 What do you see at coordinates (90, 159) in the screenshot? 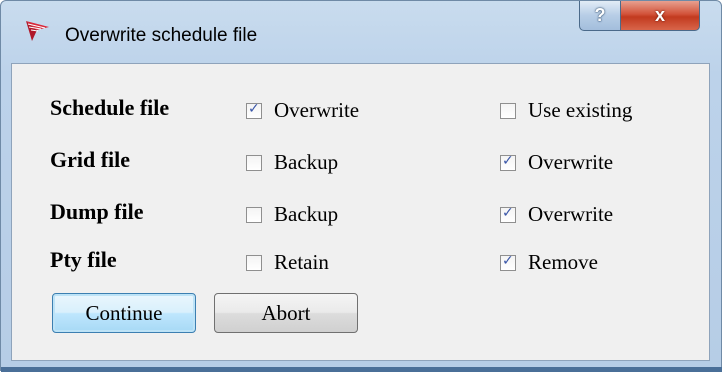
I see `grid-file-label: Grid file` at bounding box center [90, 159].